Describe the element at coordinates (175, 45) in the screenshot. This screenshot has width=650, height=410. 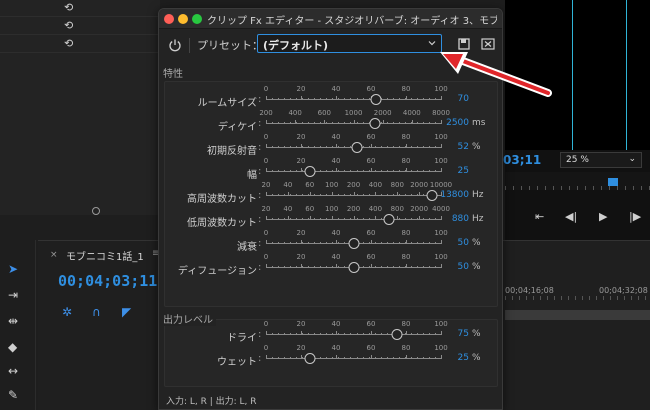
I see `power-icon` at that location.